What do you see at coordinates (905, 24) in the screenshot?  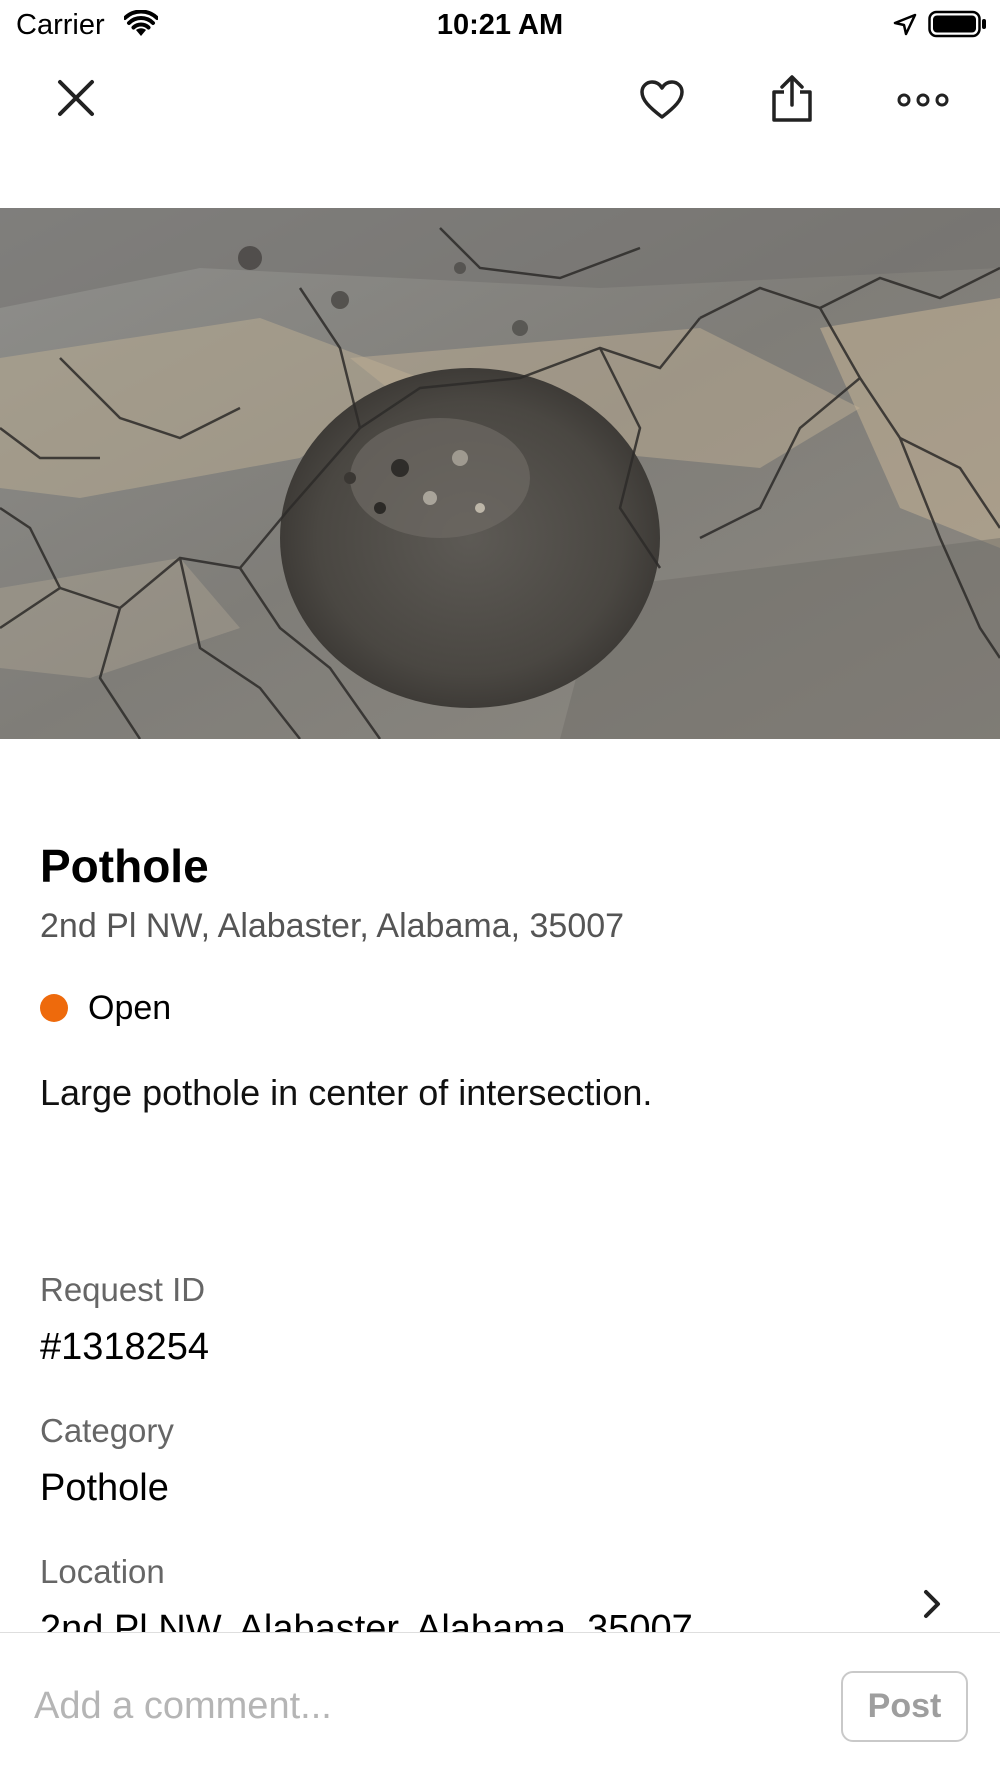 I see `location-arrow-icon` at bounding box center [905, 24].